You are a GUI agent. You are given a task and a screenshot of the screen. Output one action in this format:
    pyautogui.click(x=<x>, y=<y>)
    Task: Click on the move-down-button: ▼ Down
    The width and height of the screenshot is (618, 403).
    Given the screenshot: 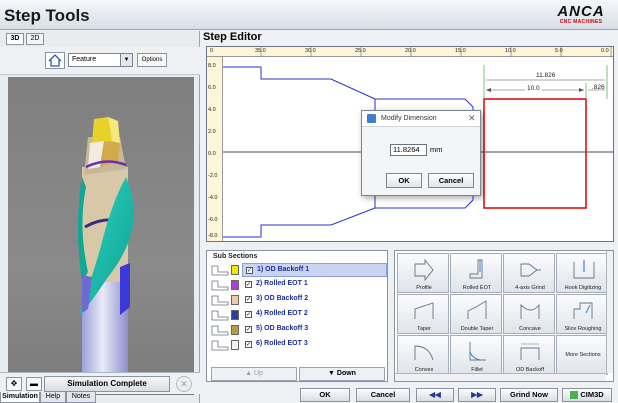 What is the action you would take?
    pyautogui.click(x=342, y=374)
    